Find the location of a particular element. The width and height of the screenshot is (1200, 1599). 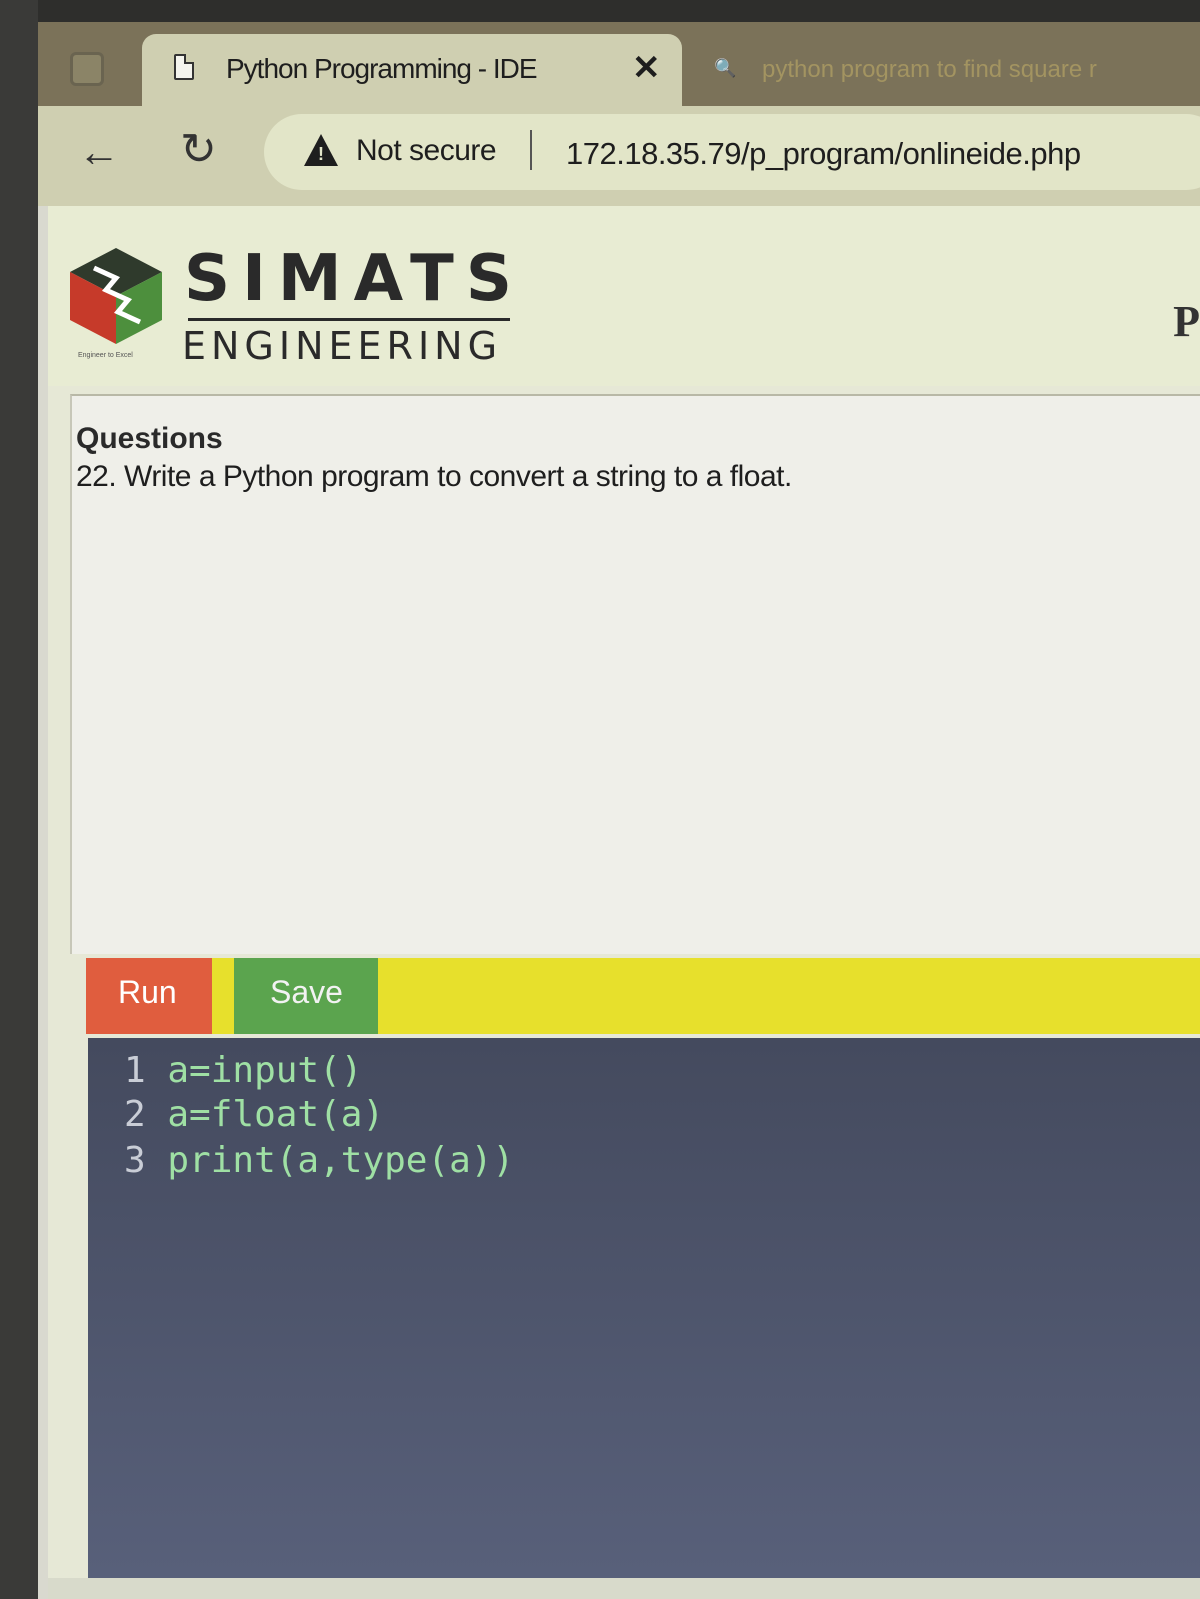

monitor-bezel-left is located at coordinates (19, 799).